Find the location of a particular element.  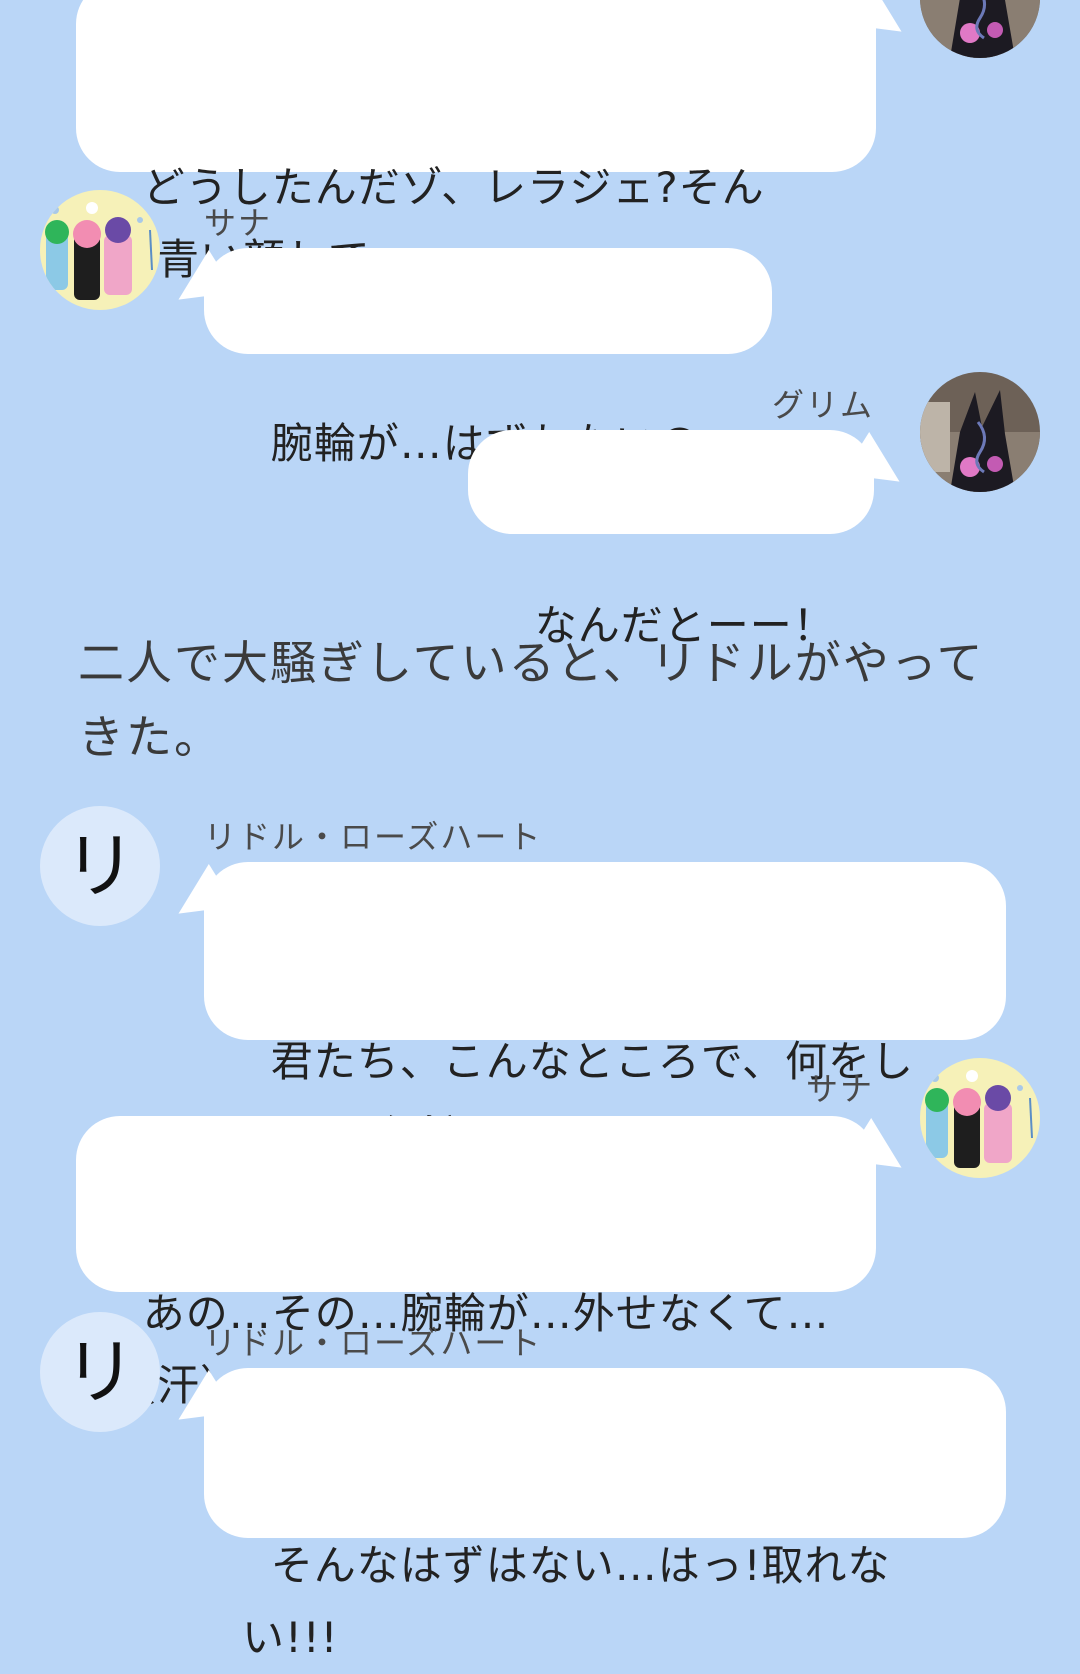

message-text: そんなはずはない…はっ!取れな い!!! is located at coordinates (566, 1601).